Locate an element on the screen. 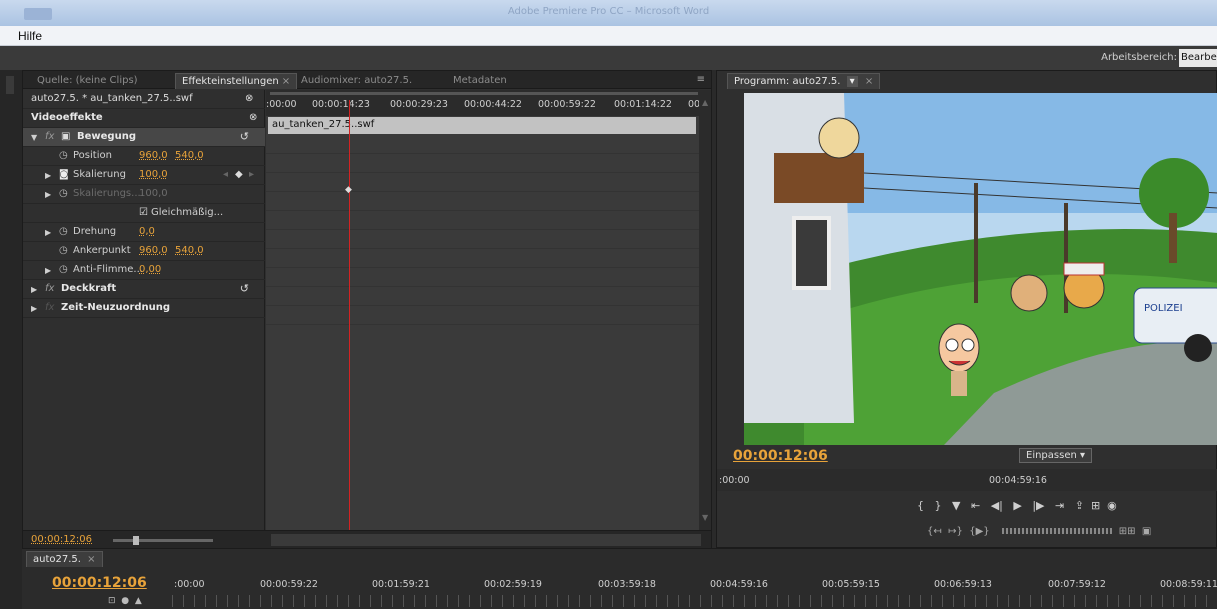  fit-select: Einpassen ▾ is located at coordinates (1056, 455).